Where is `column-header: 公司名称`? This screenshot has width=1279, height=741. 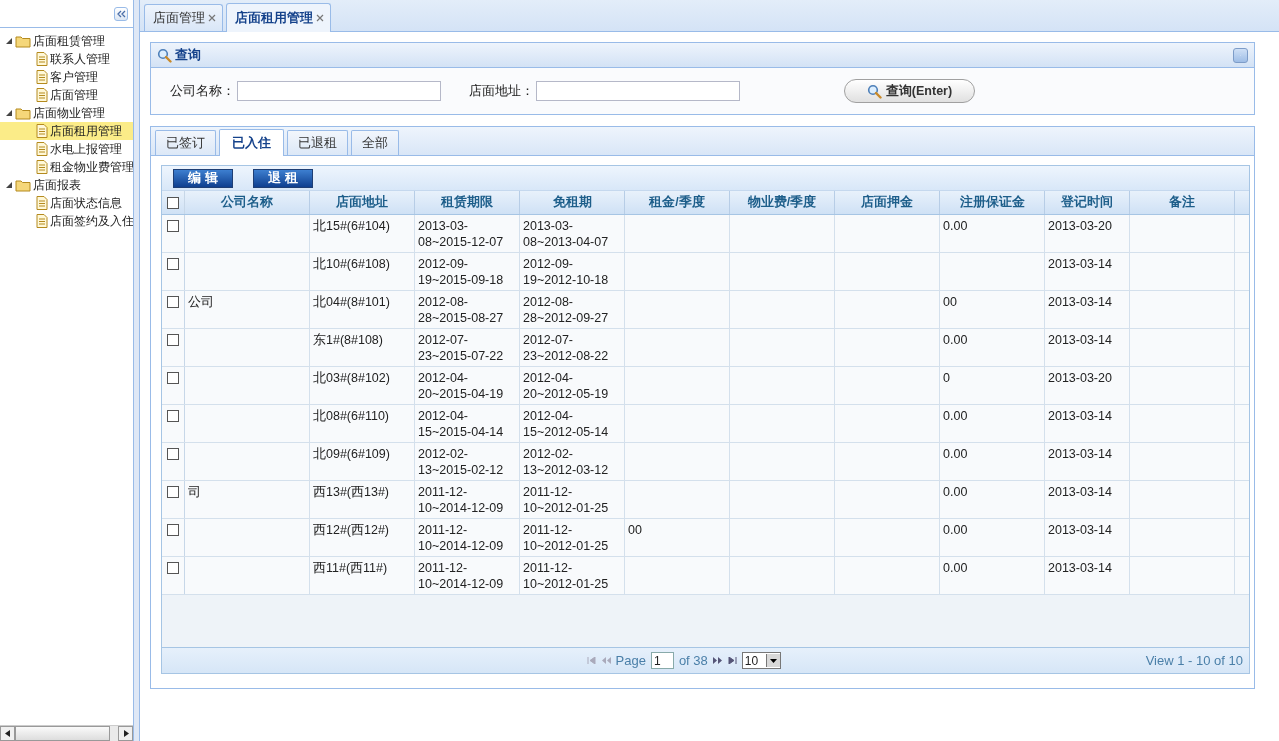
column-header: 公司名称 is located at coordinates (247, 202).